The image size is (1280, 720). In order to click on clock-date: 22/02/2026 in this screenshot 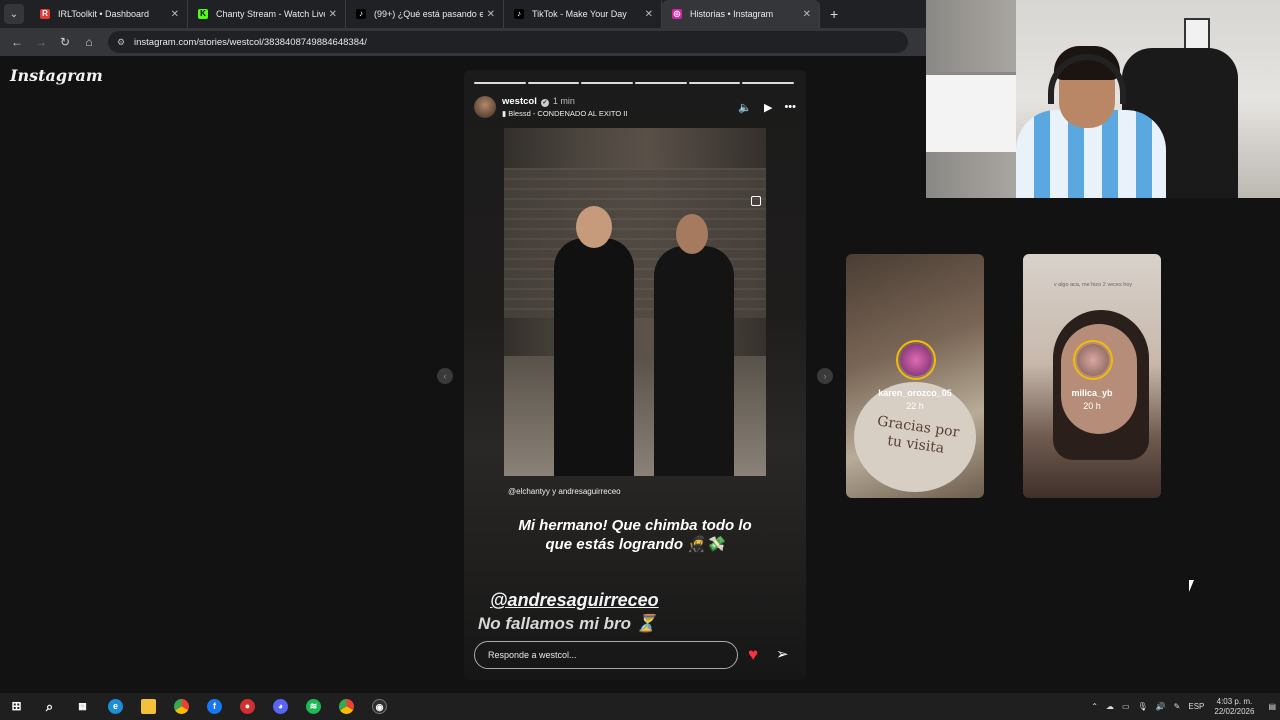, I will do `click(1234, 711)`.